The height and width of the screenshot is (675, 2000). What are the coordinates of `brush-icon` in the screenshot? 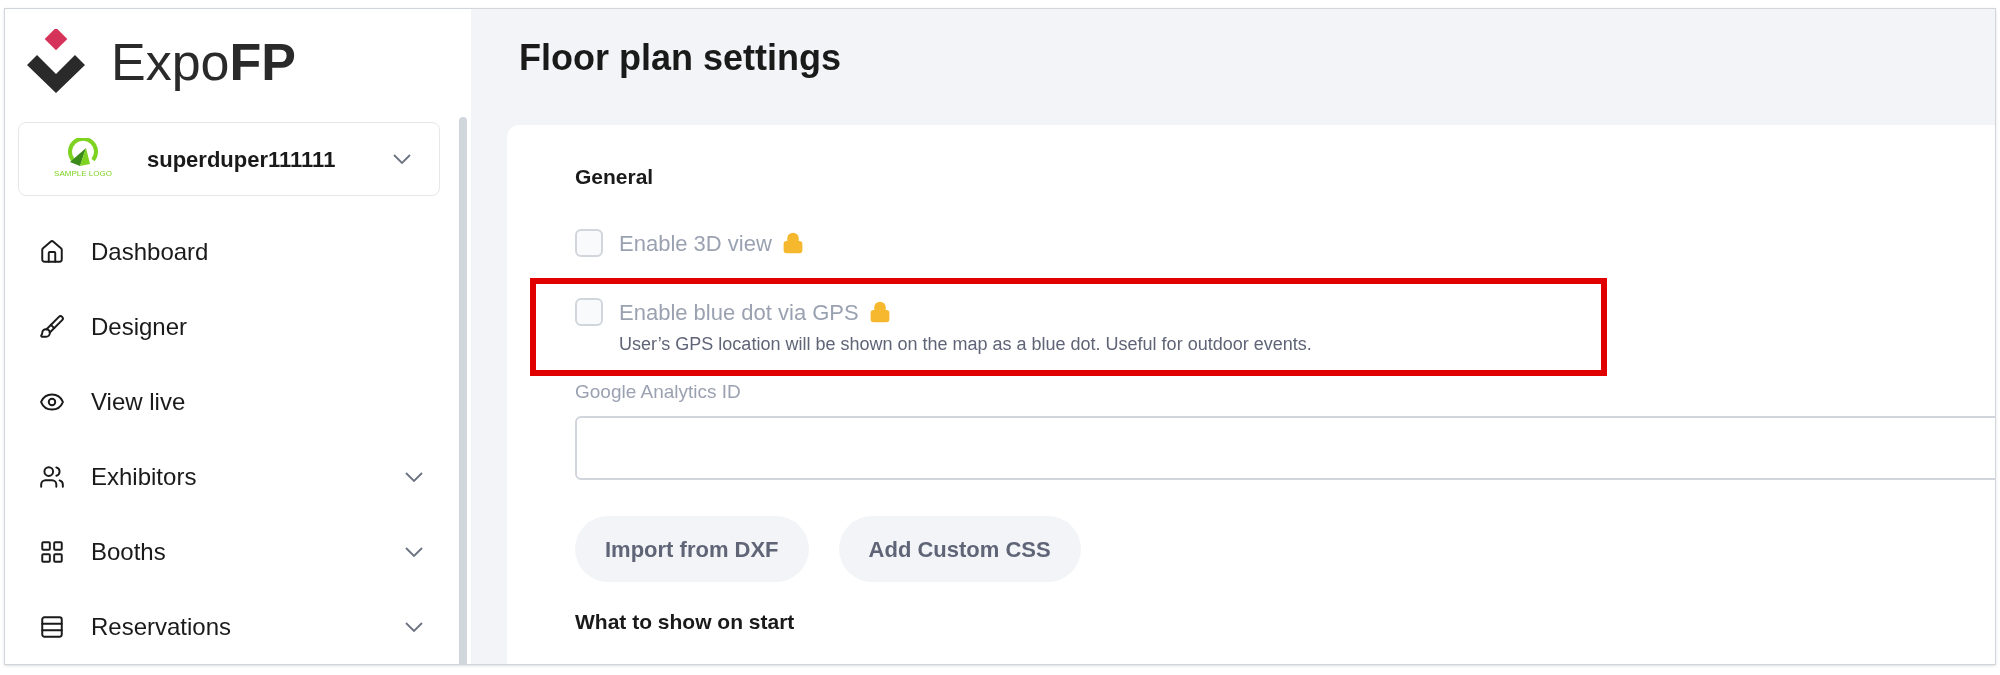 It's located at (52, 326).